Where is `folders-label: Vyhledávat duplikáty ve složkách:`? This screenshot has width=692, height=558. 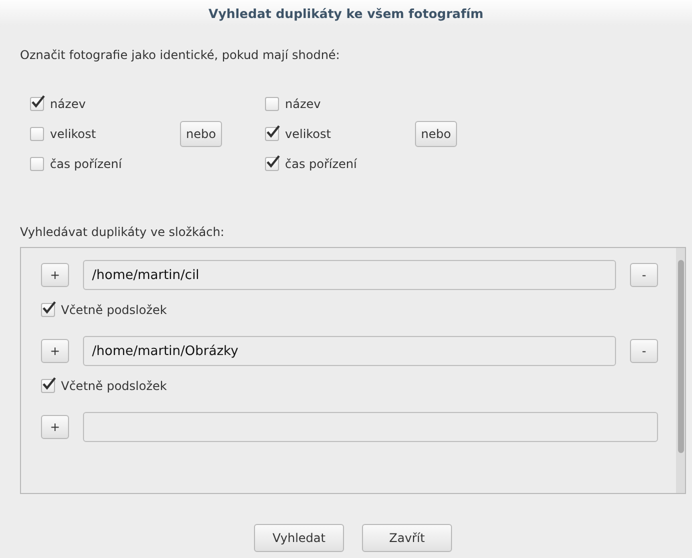
folders-label: Vyhledávat duplikáty ve složkách: is located at coordinates (123, 232).